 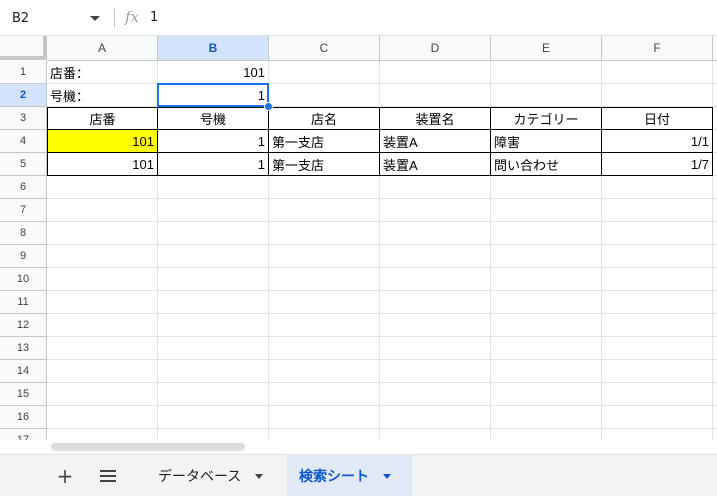 What do you see at coordinates (324, 210) in the screenshot?
I see `cell-c7` at bounding box center [324, 210].